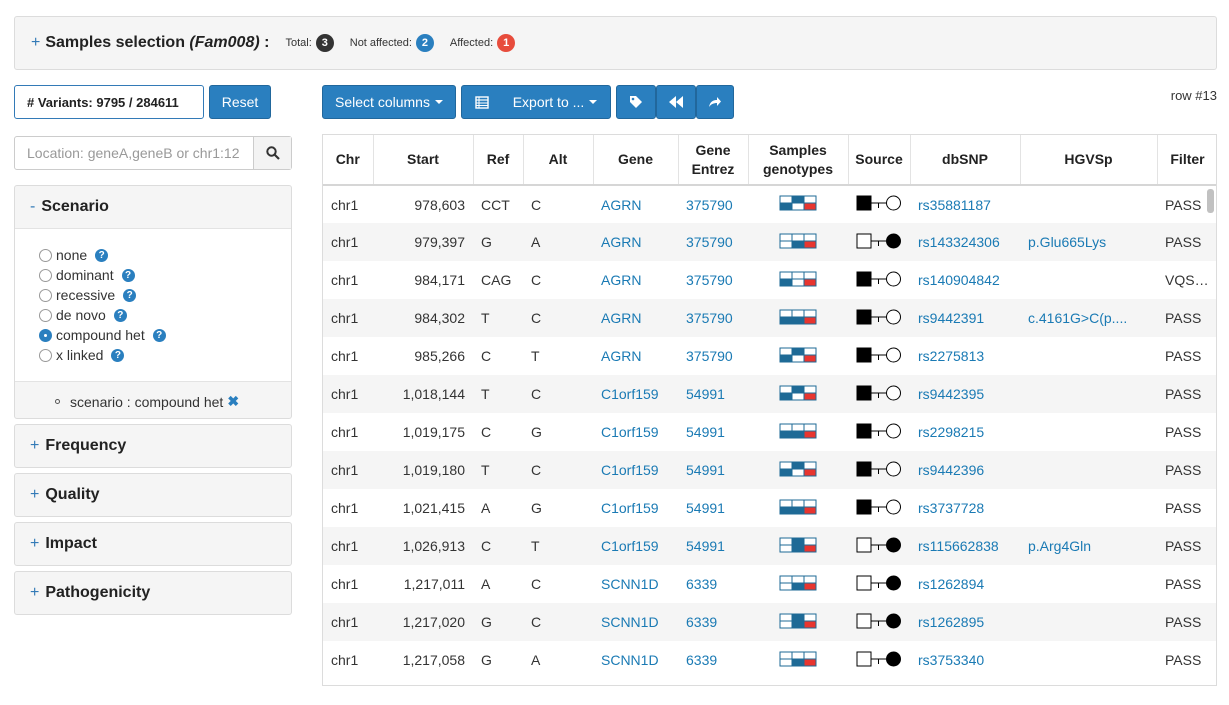 This screenshot has height=705, width=1229. I want to click on scenario-option: recessive?, so click(165, 295).